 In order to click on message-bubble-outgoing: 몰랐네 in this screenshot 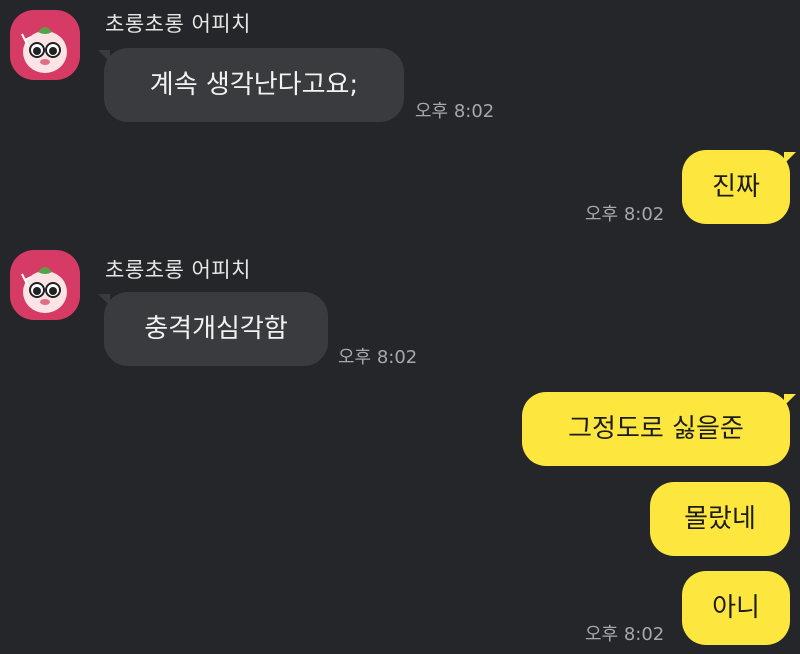, I will do `click(720, 519)`.